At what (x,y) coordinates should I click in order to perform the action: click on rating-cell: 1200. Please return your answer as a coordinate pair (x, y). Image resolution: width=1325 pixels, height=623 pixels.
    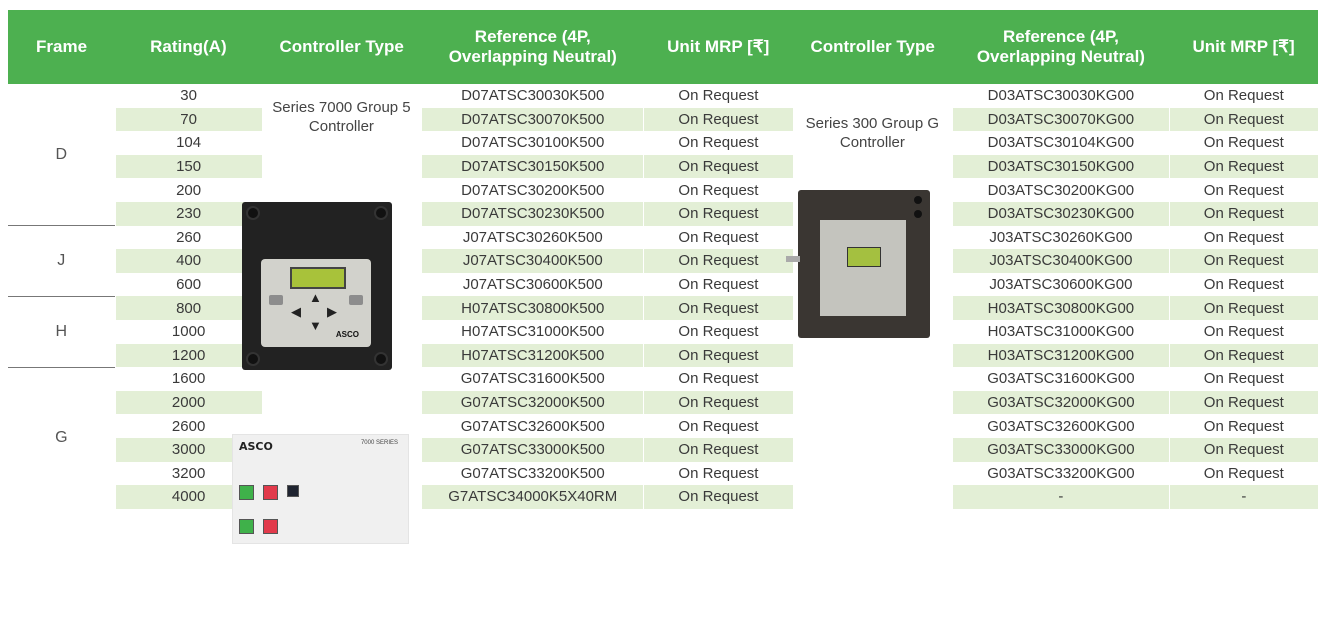
    Looking at the image, I should click on (188, 355).